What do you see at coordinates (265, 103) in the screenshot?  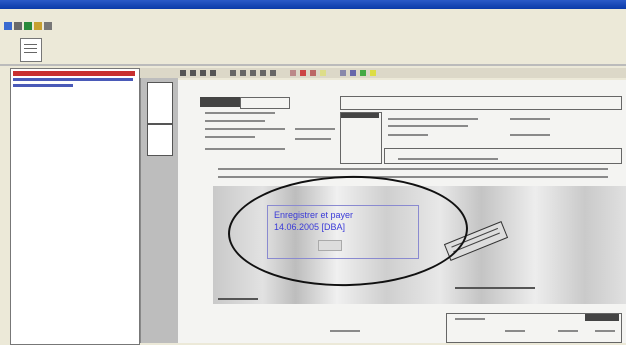 I see `invoice-logo-frame` at bounding box center [265, 103].